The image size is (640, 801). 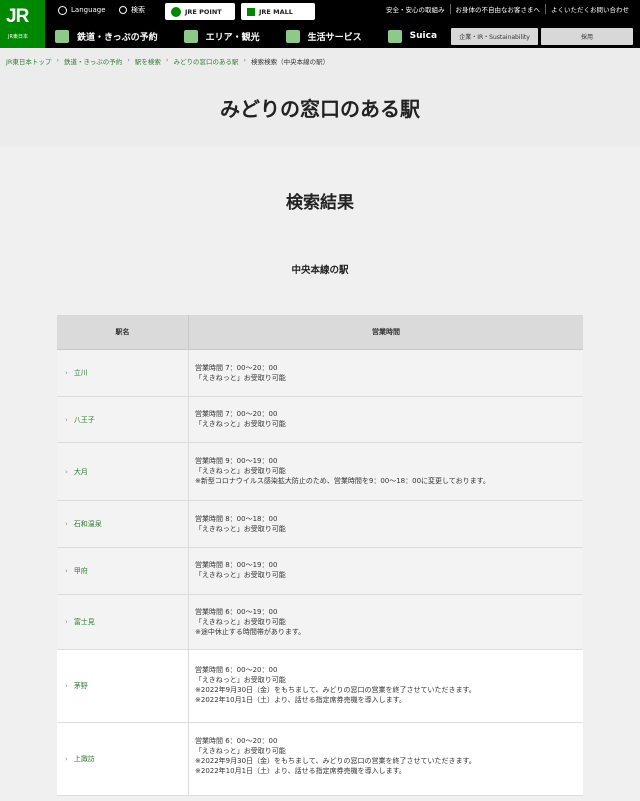 I want to click on station-name: 富士見, so click(x=84, y=622).